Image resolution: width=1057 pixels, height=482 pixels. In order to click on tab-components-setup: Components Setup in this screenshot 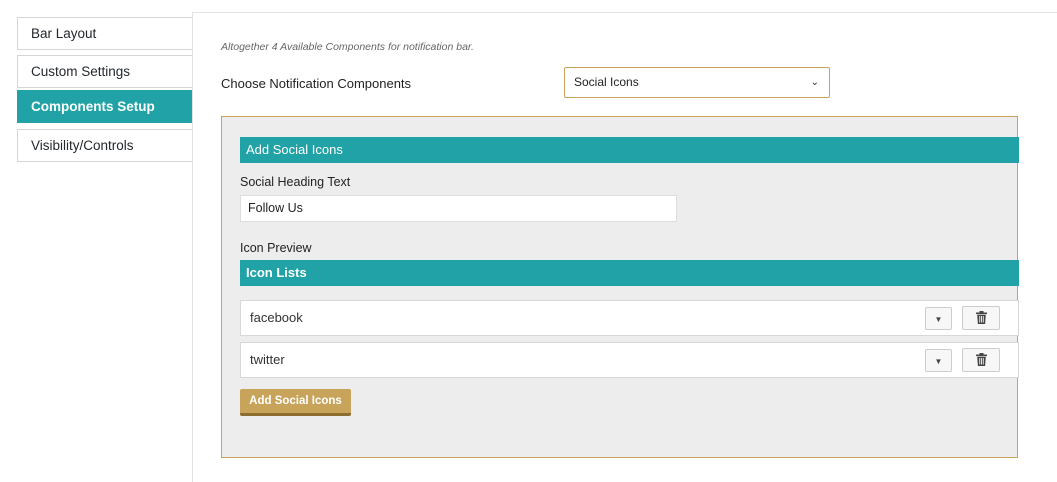, I will do `click(105, 106)`.